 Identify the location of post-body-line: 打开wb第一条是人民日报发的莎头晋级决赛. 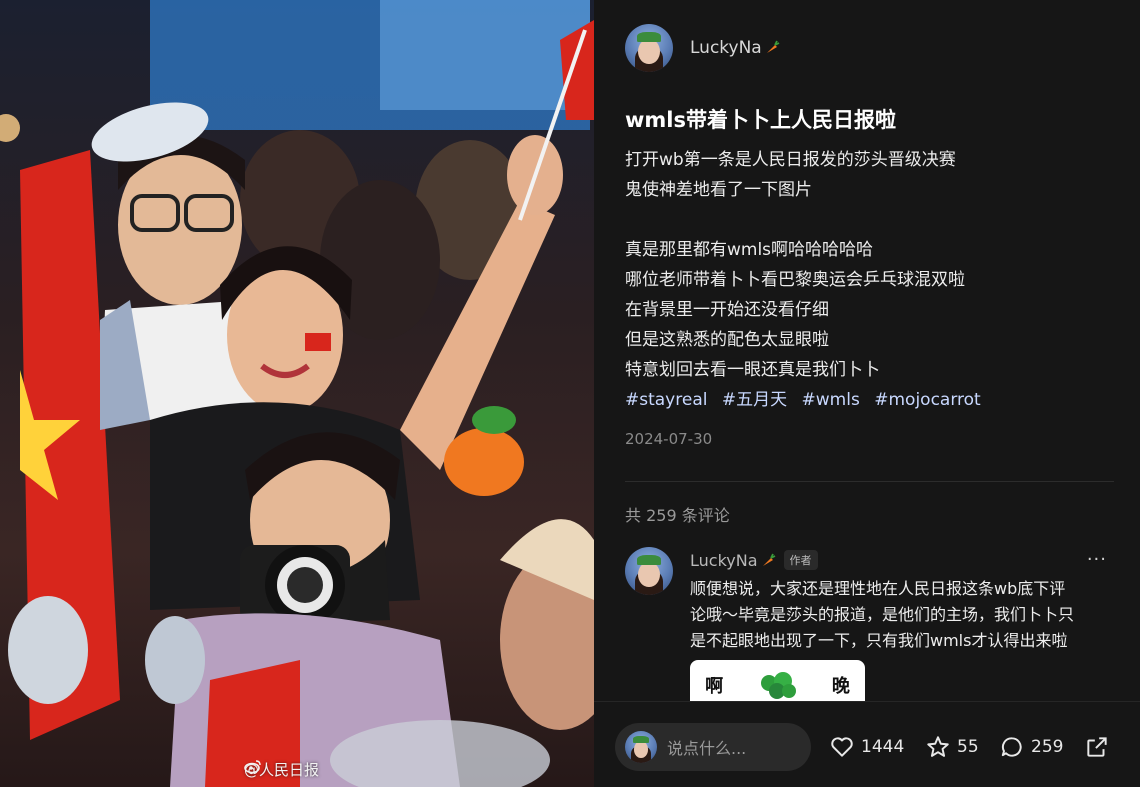
(790, 160).